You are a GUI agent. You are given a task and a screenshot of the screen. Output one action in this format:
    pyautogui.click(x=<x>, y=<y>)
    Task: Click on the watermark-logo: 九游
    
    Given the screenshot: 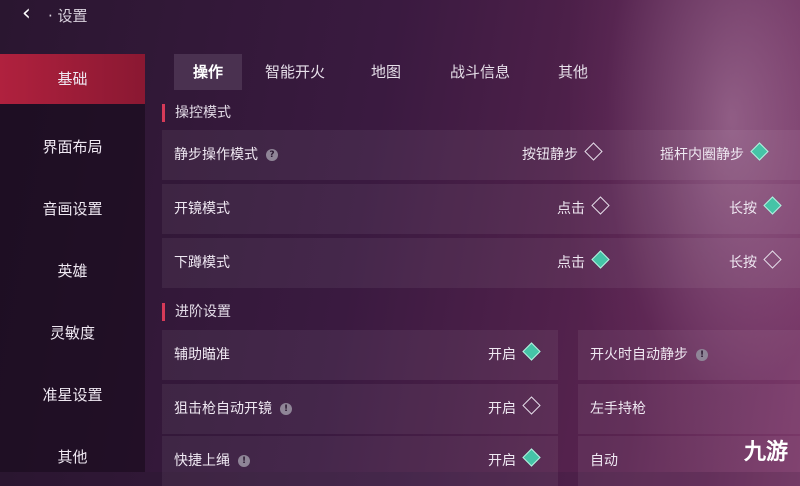 What is the action you would take?
    pyautogui.click(x=765, y=452)
    